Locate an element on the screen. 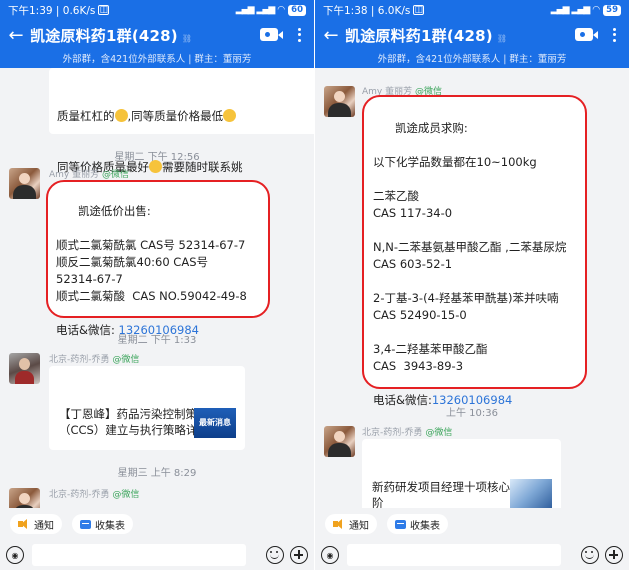 The width and height of the screenshot is (629, 570). status-bar: 下午1:39 | 0.6K/s ◫ ▂▄▆ ▂▄▆ ◠ 60 is located at coordinates (157, 10).